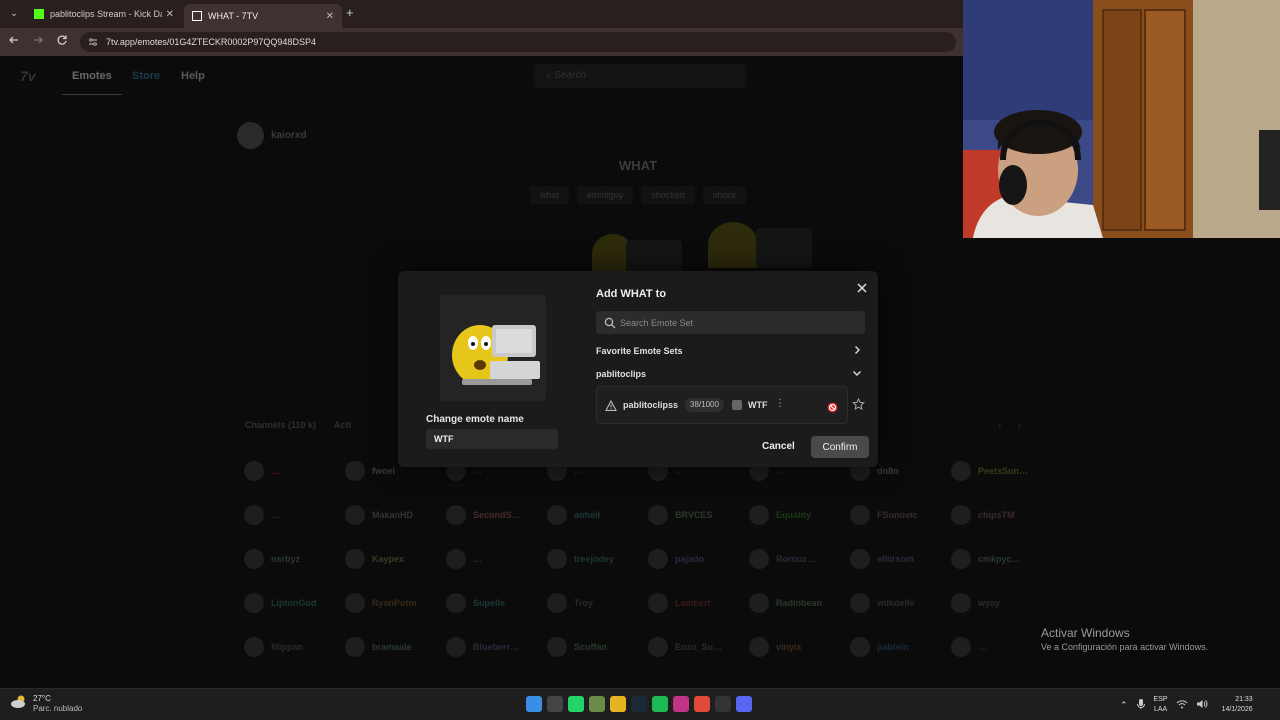 The width and height of the screenshot is (1280, 720). Describe the element at coordinates (597, 647) in the screenshot. I see `channel-user: Scuffan` at that location.